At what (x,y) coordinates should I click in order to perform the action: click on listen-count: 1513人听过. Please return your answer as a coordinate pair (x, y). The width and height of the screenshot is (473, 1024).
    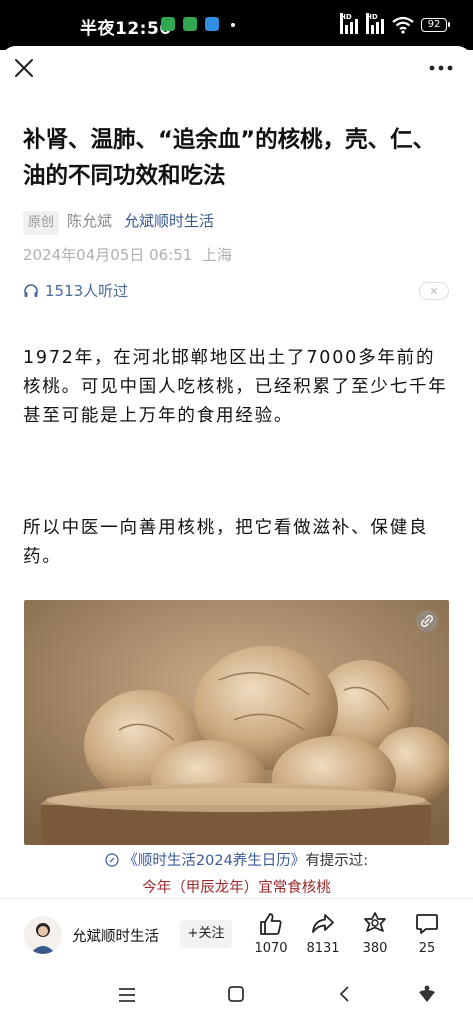
    Looking at the image, I should click on (87, 291).